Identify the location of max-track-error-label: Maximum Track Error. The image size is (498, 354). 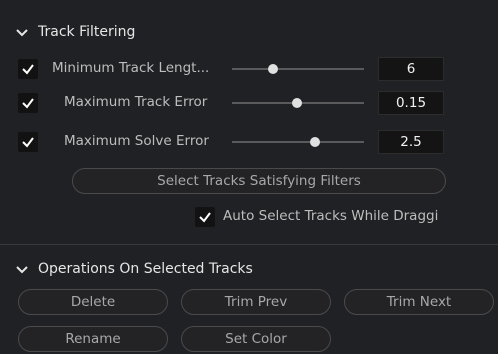
(136, 102).